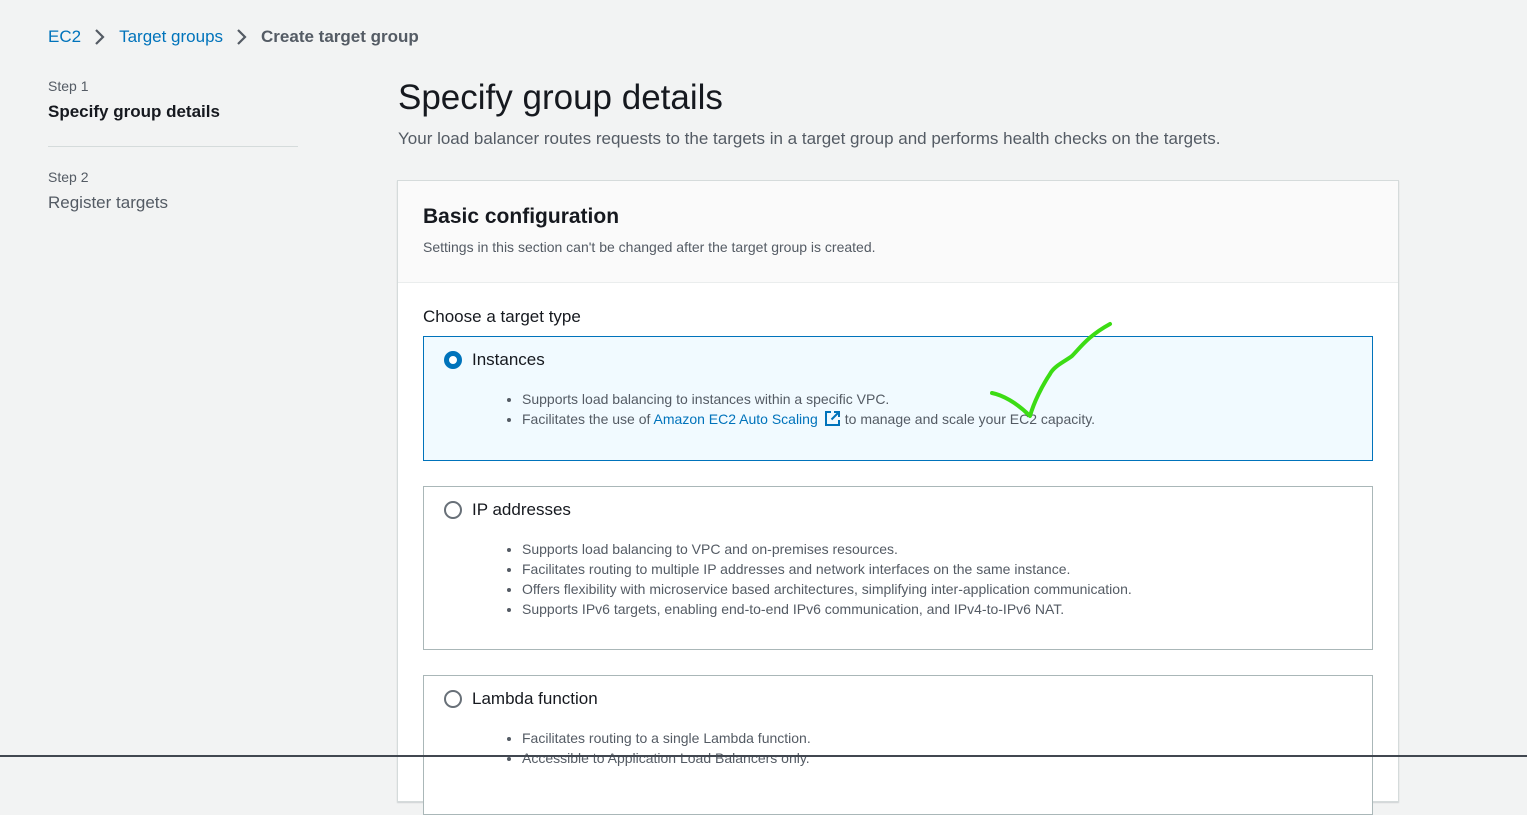  What do you see at coordinates (108, 202) in the screenshot?
I see `step-2-title: Register targets` at bounding box center [108, 202].